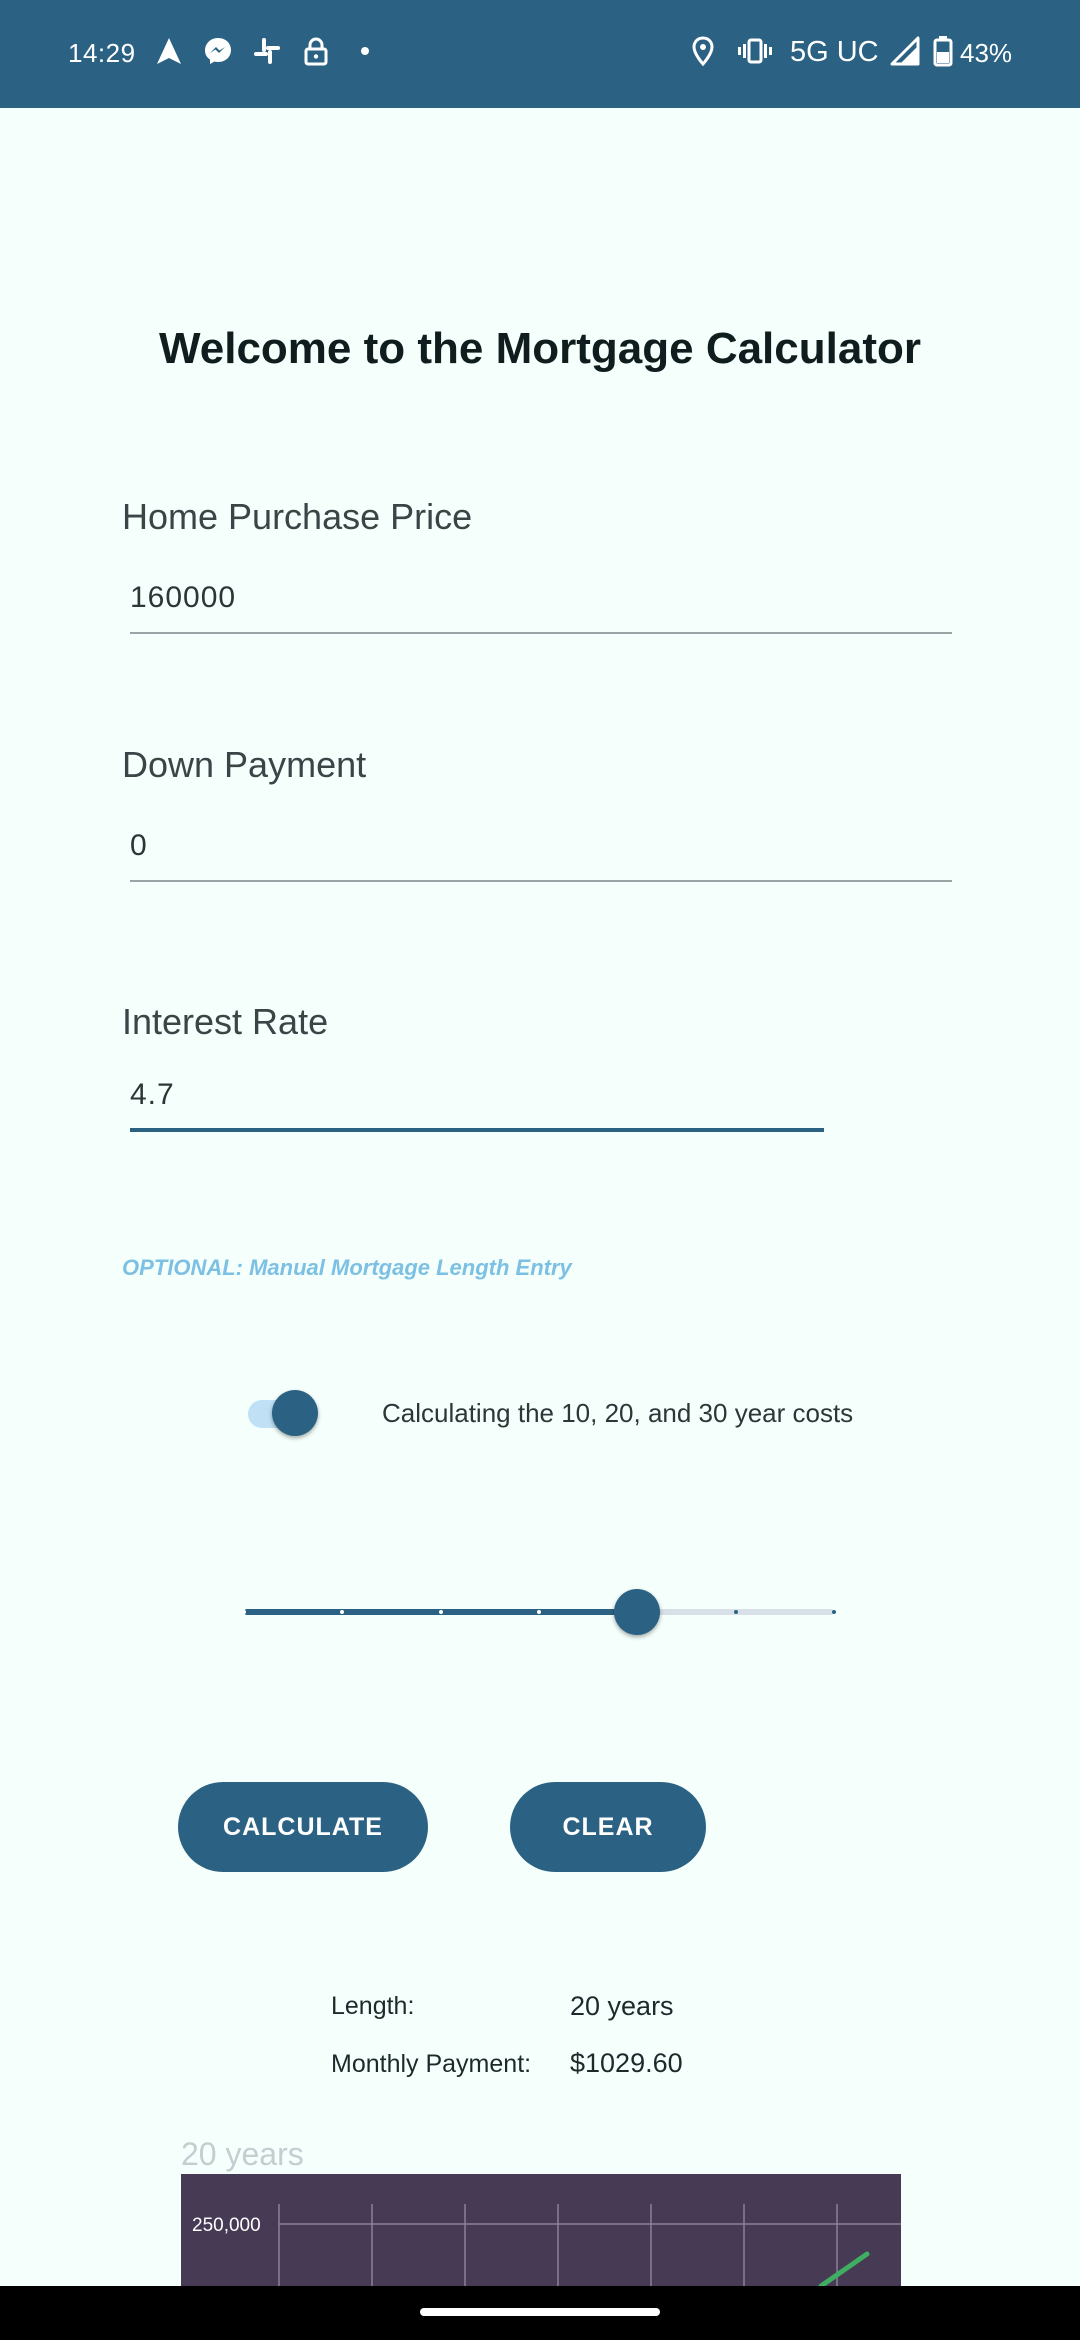 The width and height of the screenshot is (1080, 2340). Describe the element at coordinates (540, 348) in the screenshot. I see `page-title: Welcome to the Mortgage Calculator` at that location.